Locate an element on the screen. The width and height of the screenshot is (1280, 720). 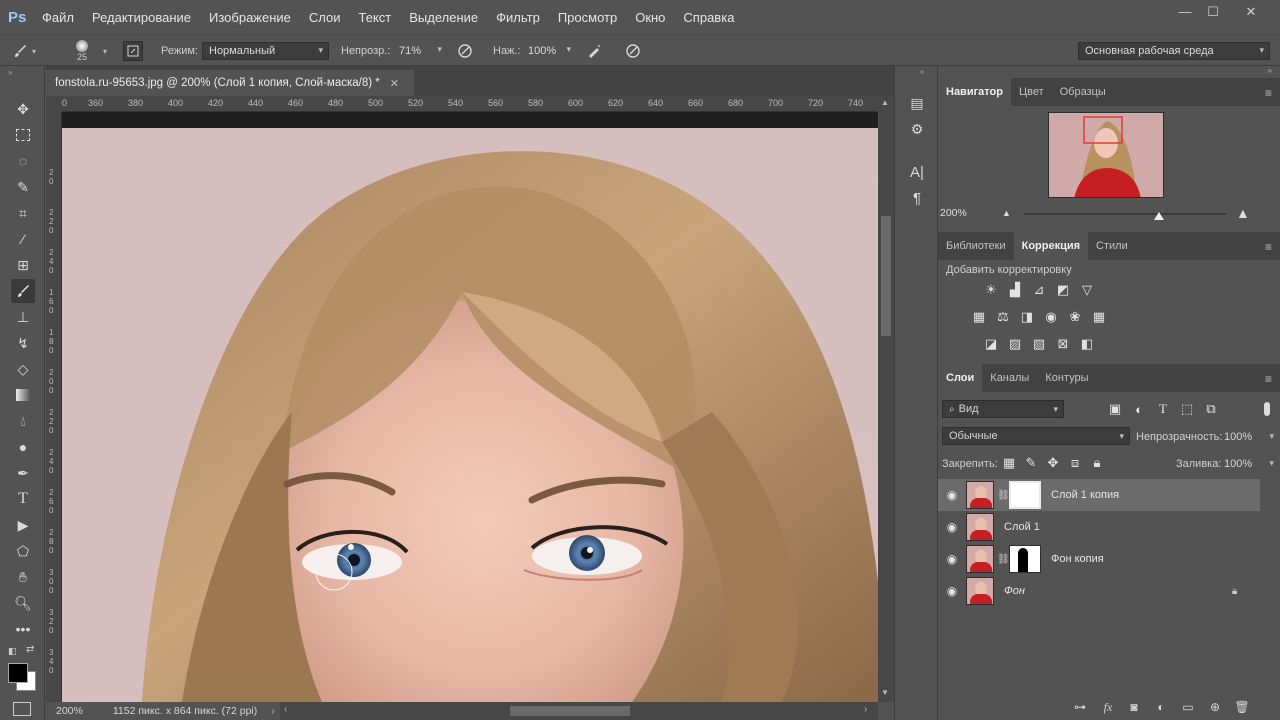
add-mask-icon: ◙ is located at coordinates (1134, 707).